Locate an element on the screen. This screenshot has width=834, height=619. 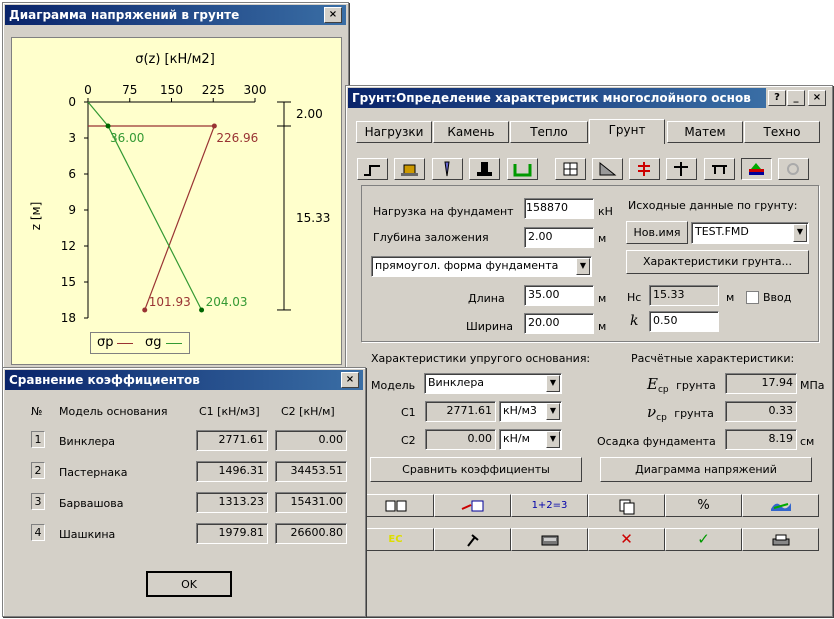
slope-icon is located at coordinates (607, 169).